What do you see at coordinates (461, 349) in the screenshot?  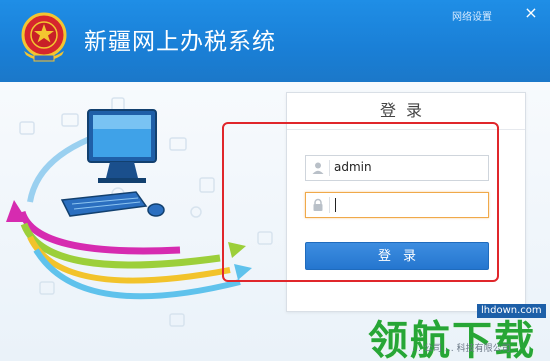 I see `footer-text: … 公司 … 科技有限公司` at bounding box center [461, 349].